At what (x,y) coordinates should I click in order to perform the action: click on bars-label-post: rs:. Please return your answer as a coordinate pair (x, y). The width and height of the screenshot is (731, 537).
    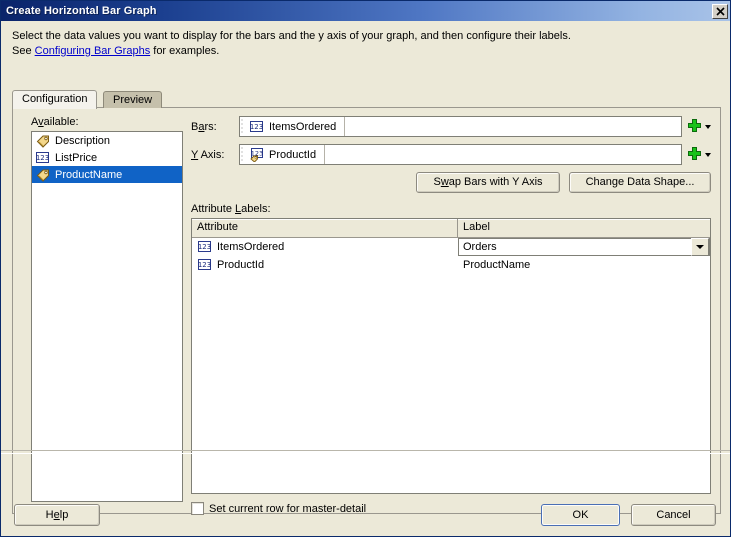
    Looking at the image, I should click on (210, 126).